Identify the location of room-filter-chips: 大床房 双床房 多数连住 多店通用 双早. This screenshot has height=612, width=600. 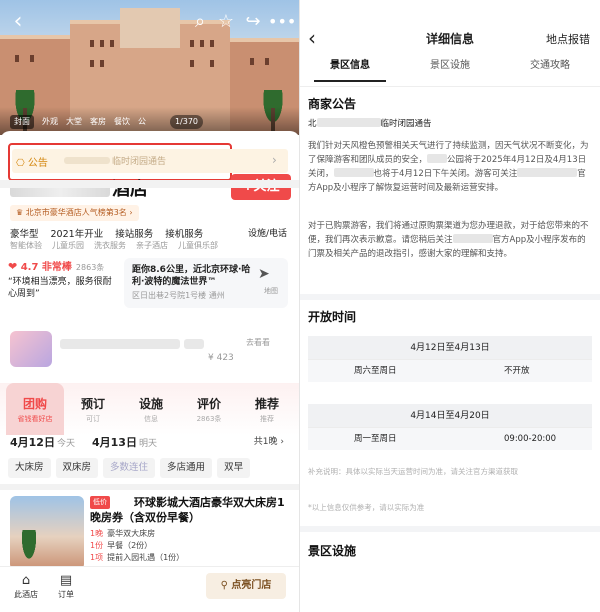
(153, 468).